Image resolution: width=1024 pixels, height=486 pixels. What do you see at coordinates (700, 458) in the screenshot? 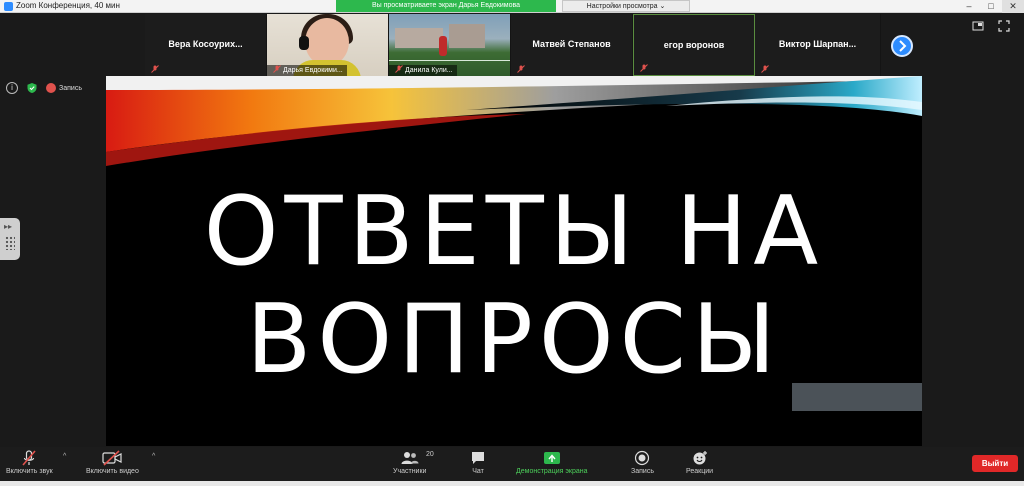
I see `reactions-icon` at bounding box center [700, 458].